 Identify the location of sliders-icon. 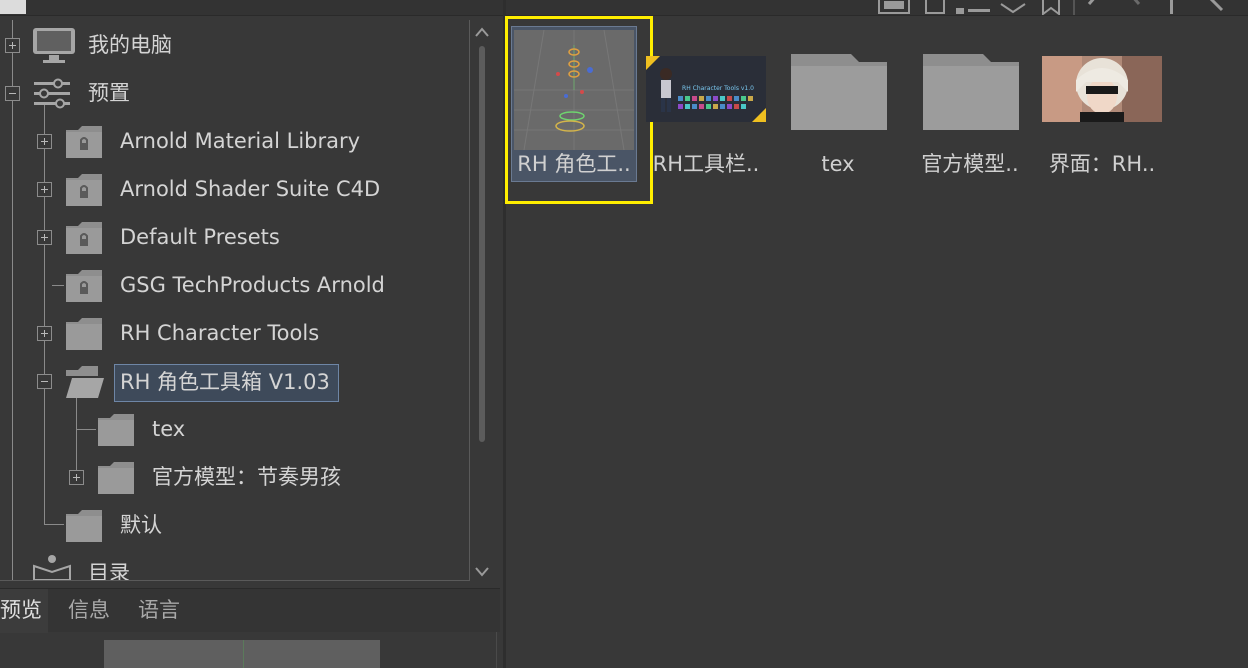
(52, 94).